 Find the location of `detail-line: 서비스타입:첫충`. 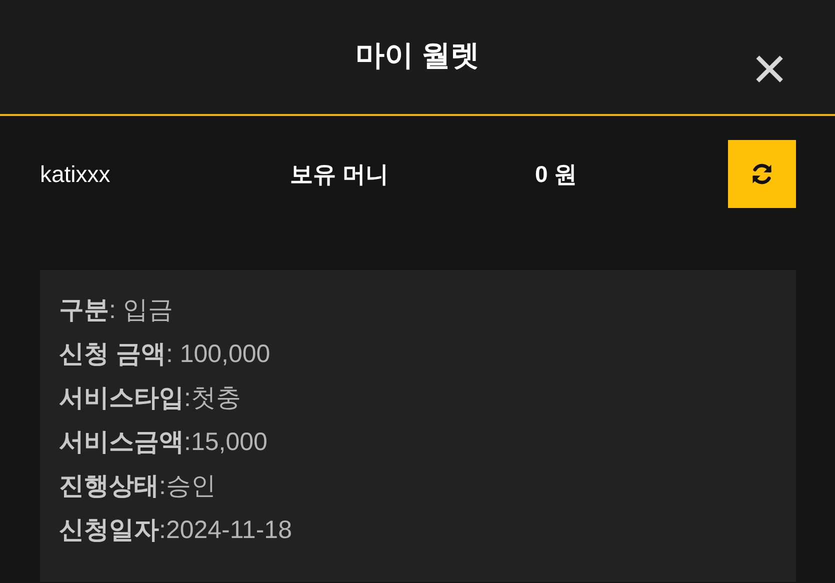

detail-line: 서비스타입:첫충 is located at coordinates (150, 398).